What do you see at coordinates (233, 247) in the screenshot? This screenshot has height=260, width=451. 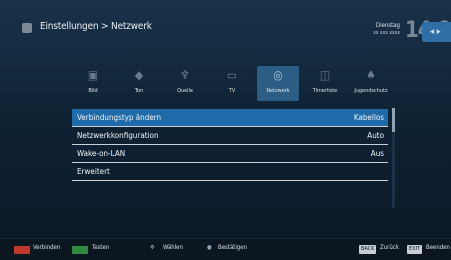 I see `hint-bestaetigen: Bestätigen` at bounding box center [233, 247].